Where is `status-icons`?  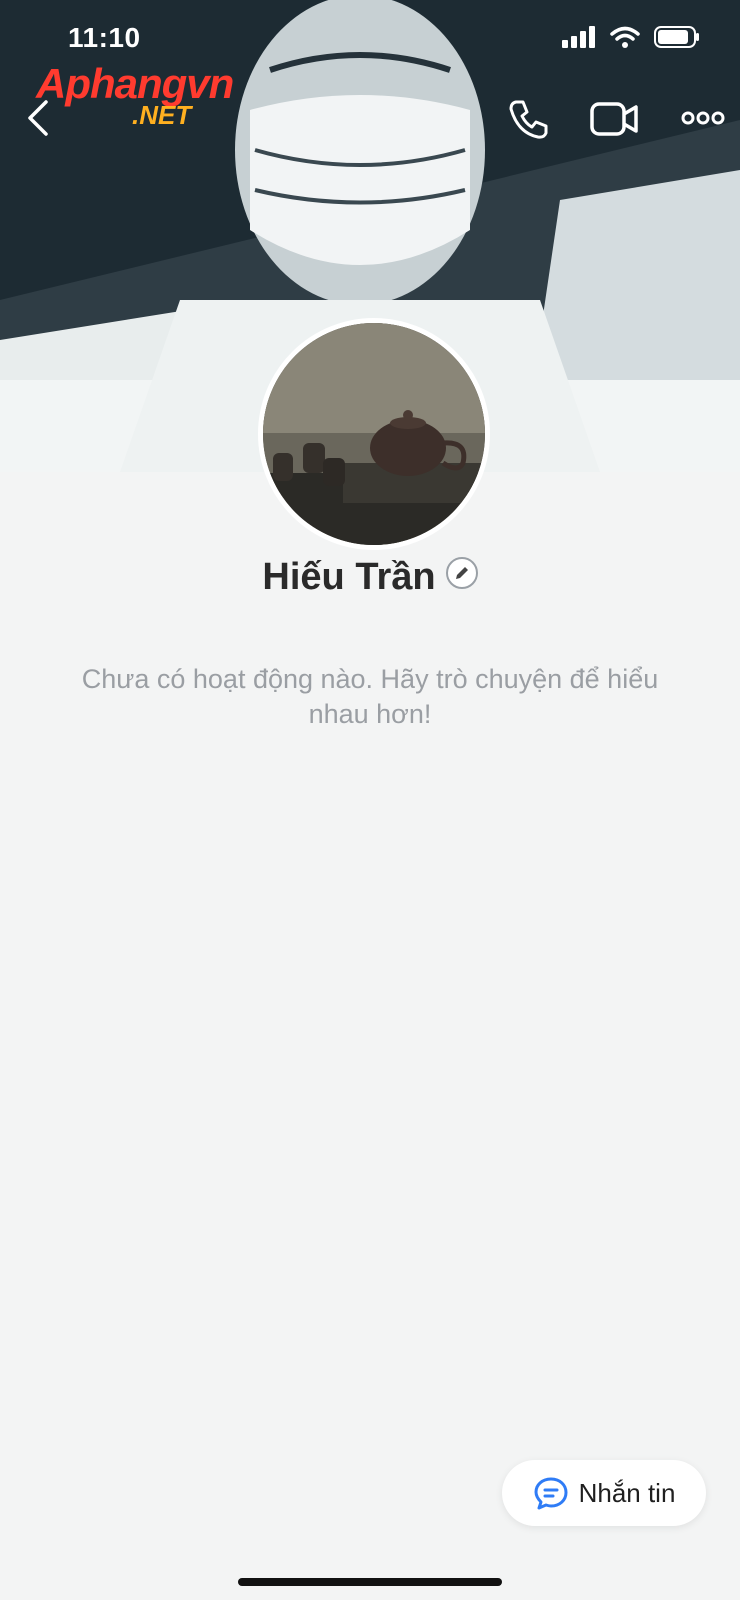
status-icons is located at coordinates (631, 37).